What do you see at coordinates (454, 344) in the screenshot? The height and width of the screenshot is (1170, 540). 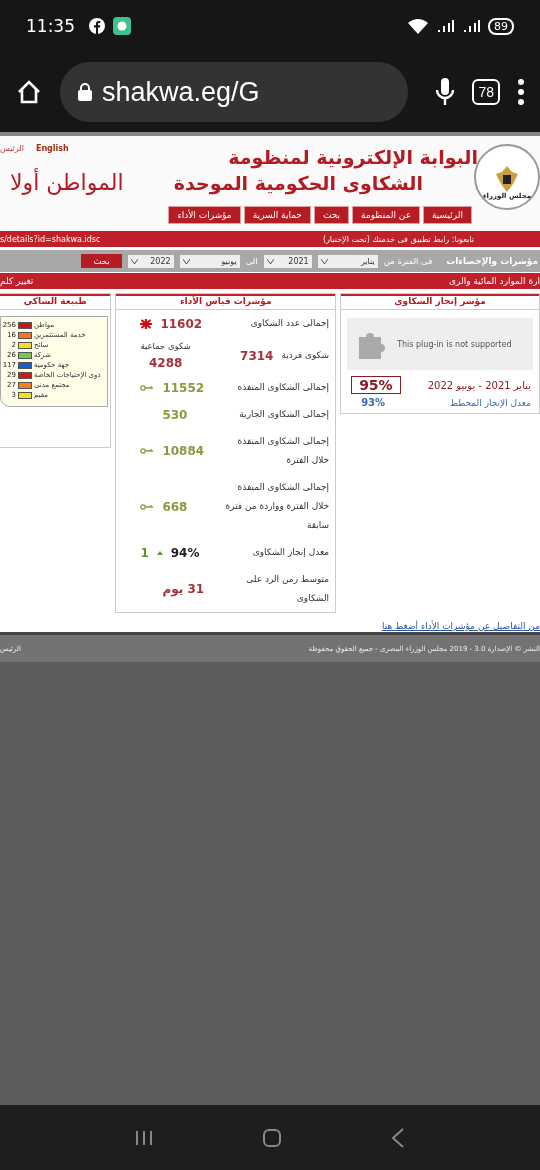 I see `plugin-message: This plug-in is not supported` at bounding box center [454, 344].